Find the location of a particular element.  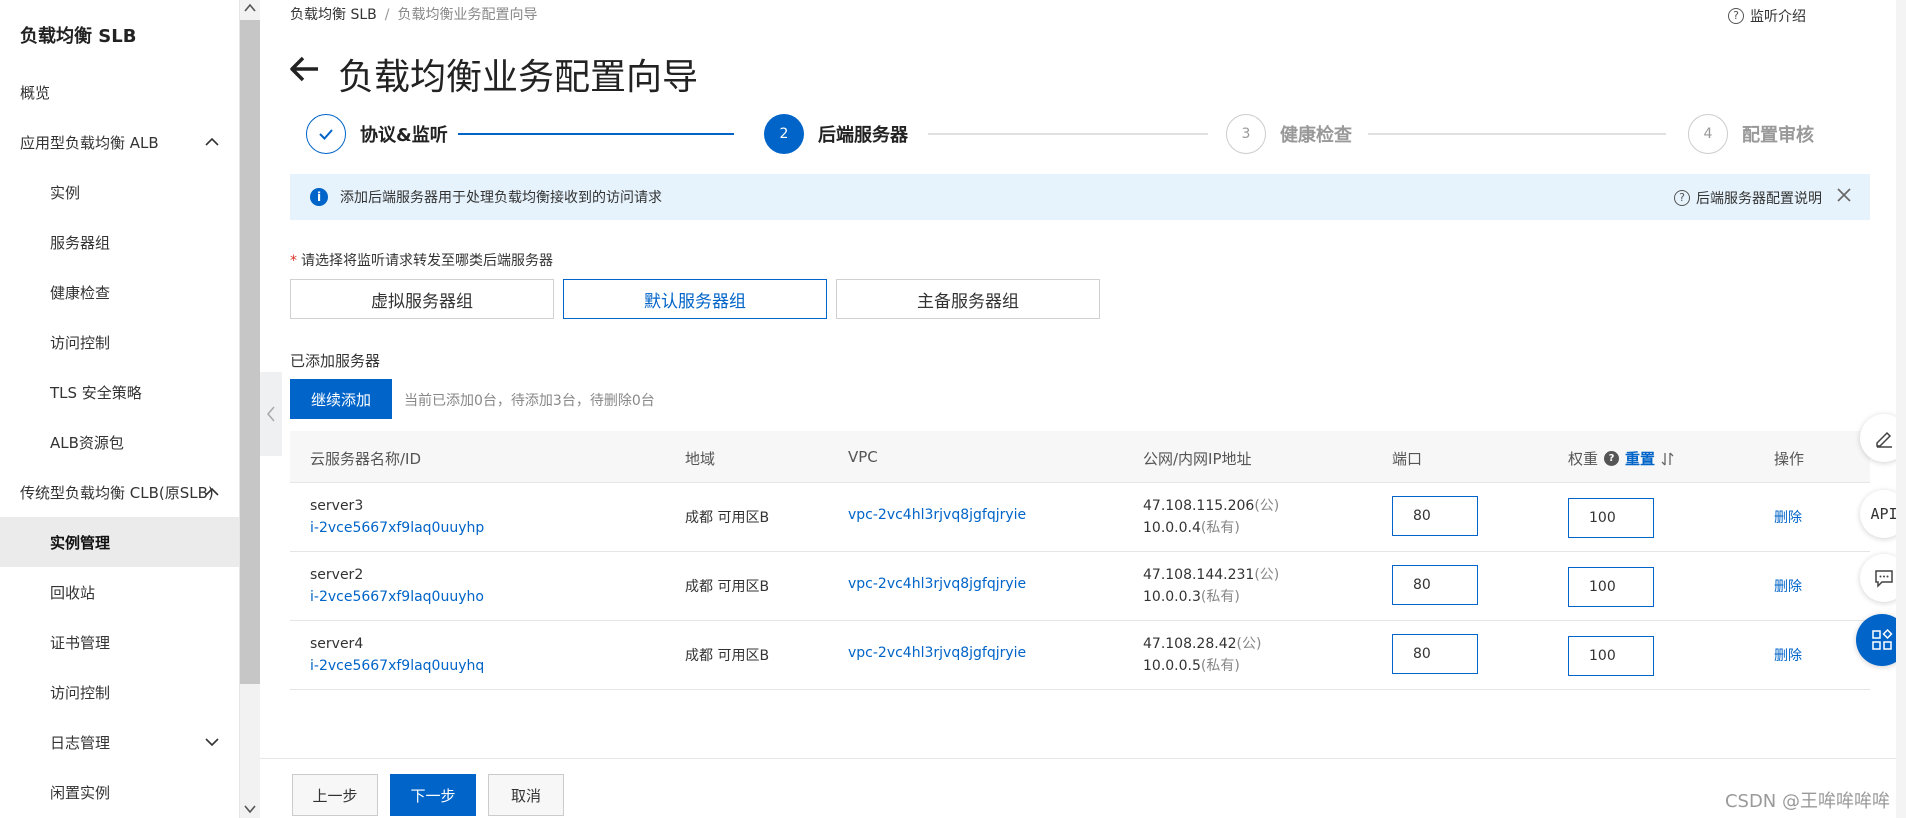

sidebar-scrollbar is located at coordinates (250, 409).